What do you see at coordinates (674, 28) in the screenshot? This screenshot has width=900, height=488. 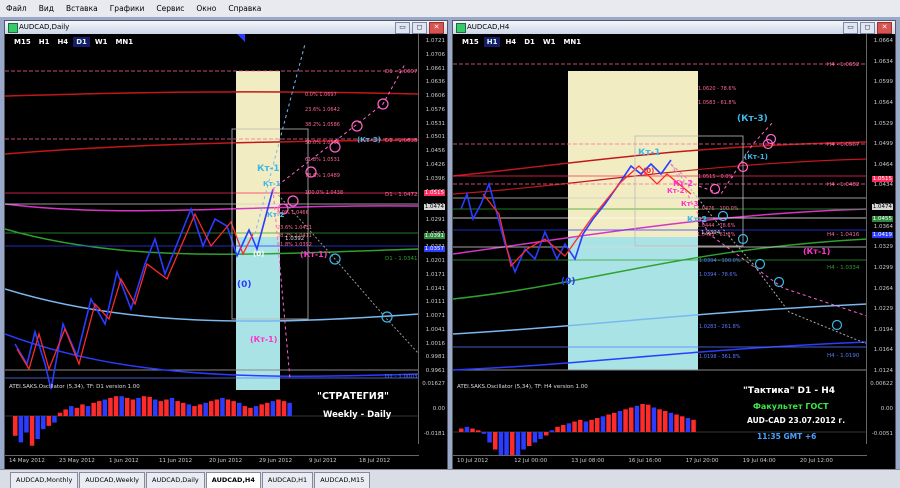 I see `window-titlebar: AUDCAD,H4 ▭ ◻ ✕` at bounding box center [674, 28].